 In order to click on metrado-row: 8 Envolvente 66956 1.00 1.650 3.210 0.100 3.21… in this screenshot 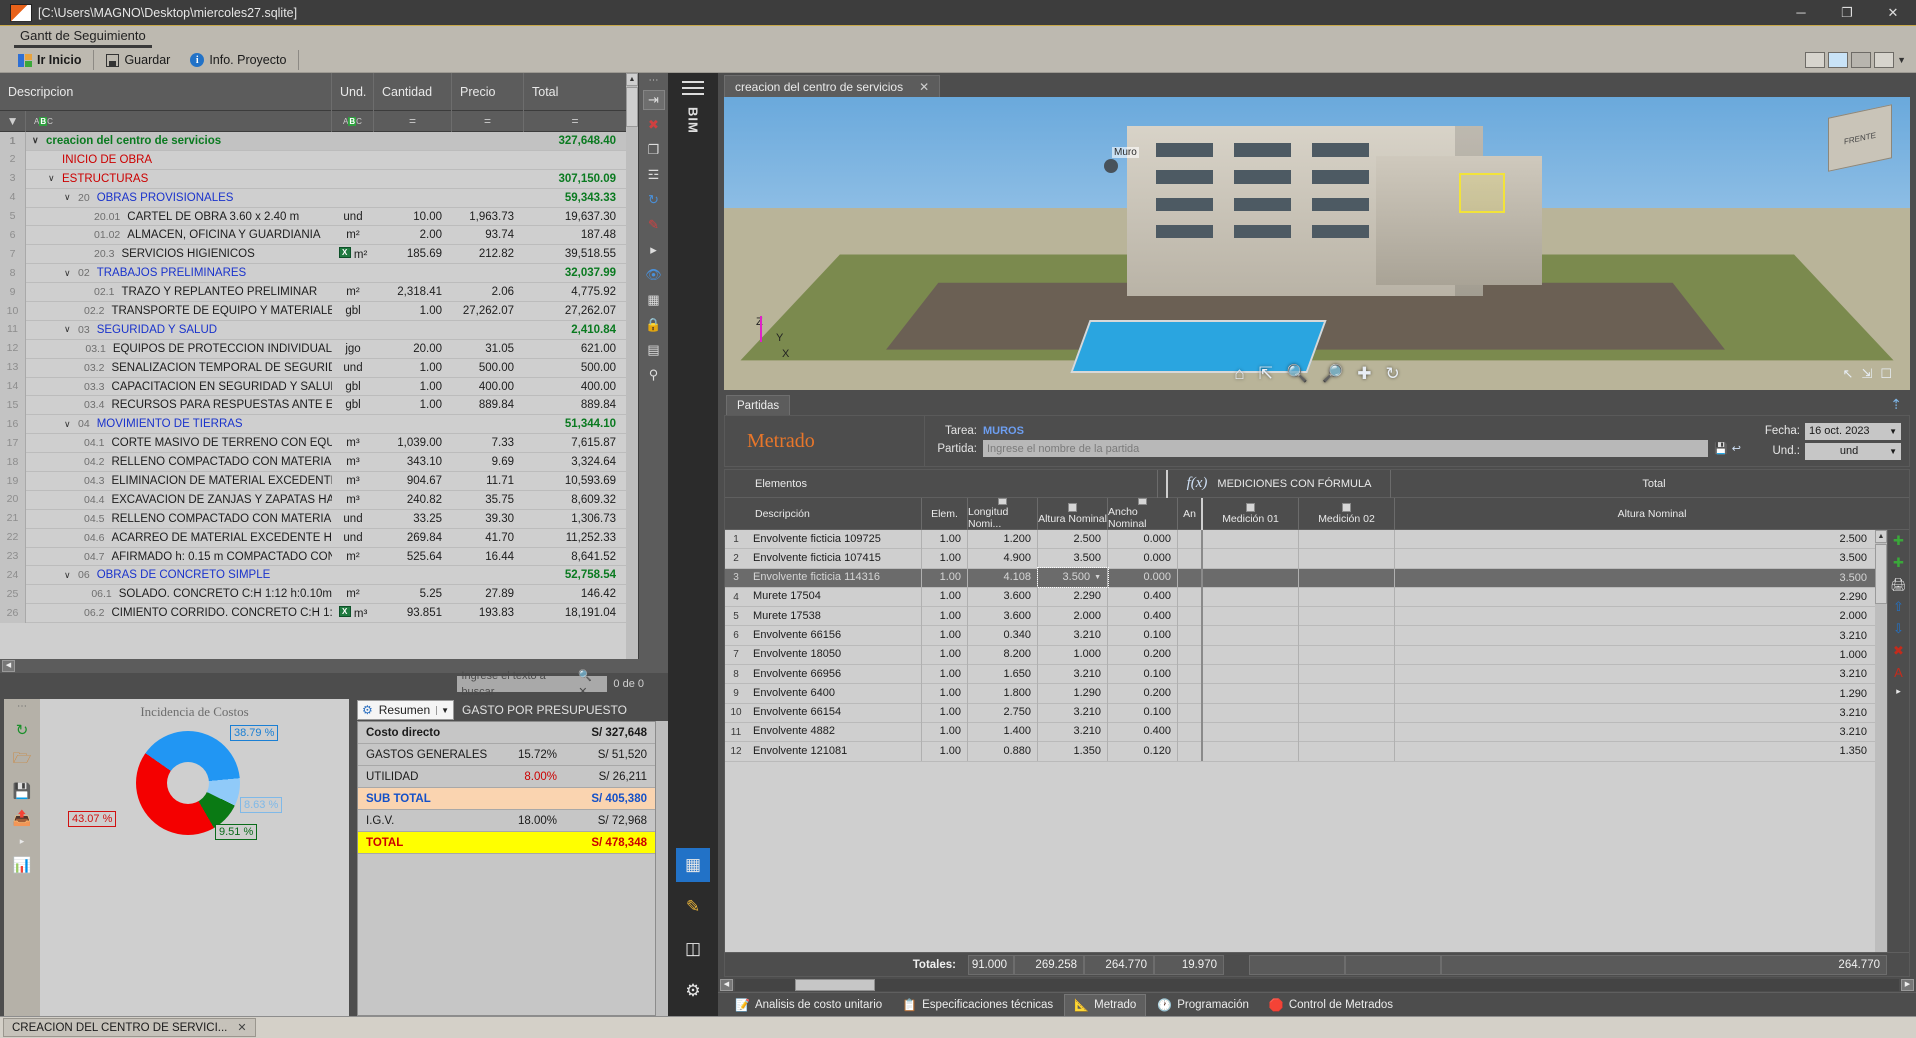, I will do `click(1300, 674)`.